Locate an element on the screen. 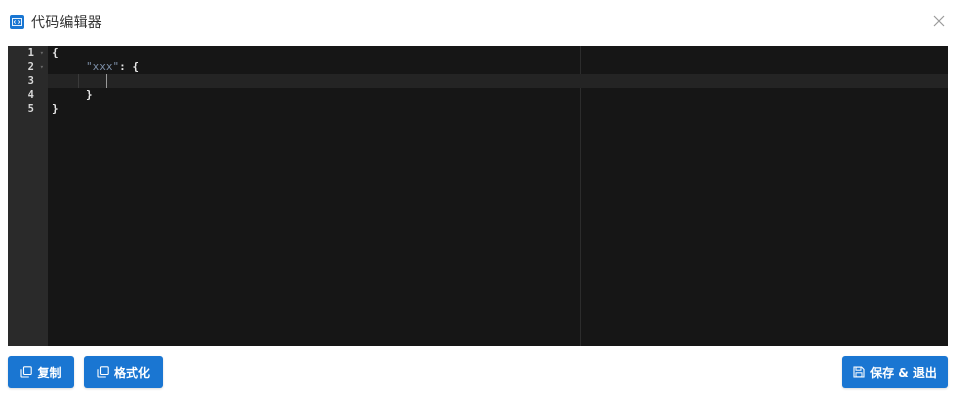  line-number: 4 is located at coordinates (30, 95).